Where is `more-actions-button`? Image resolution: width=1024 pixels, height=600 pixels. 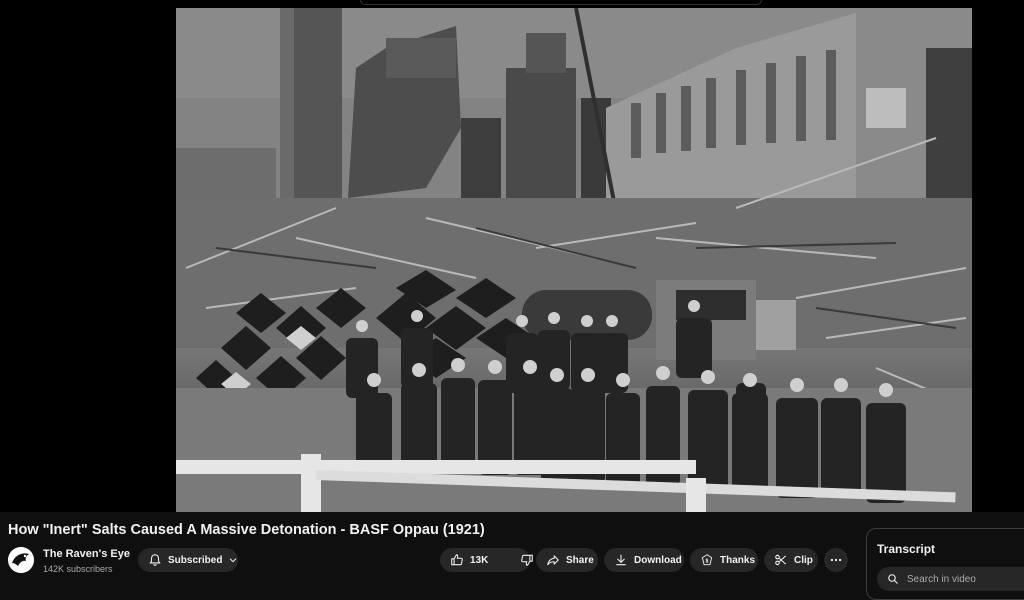 more-actions-button is located at coordinates (836, 560).